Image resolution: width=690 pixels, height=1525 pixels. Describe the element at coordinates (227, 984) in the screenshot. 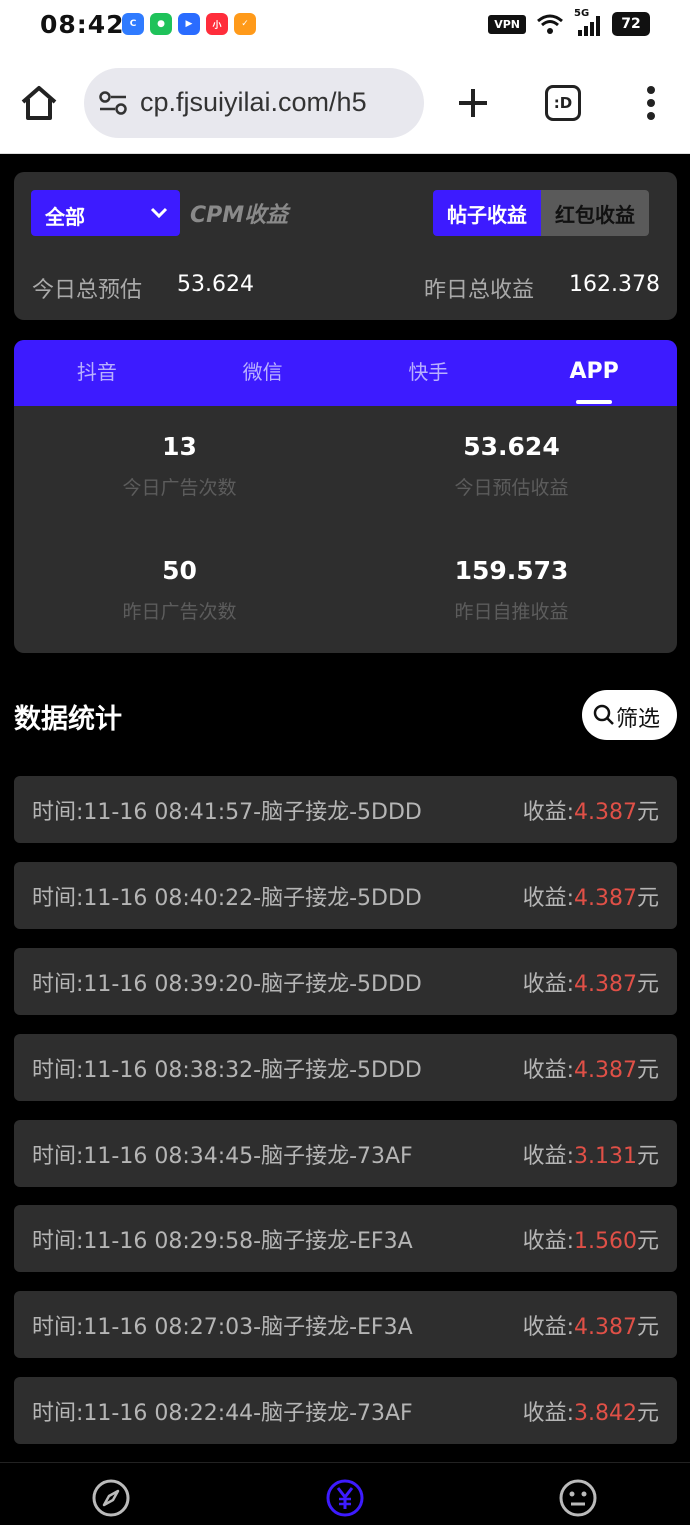

I see `record-description: 时间:11-16 08:39:20-脑子接龙-5DDD` at that location.